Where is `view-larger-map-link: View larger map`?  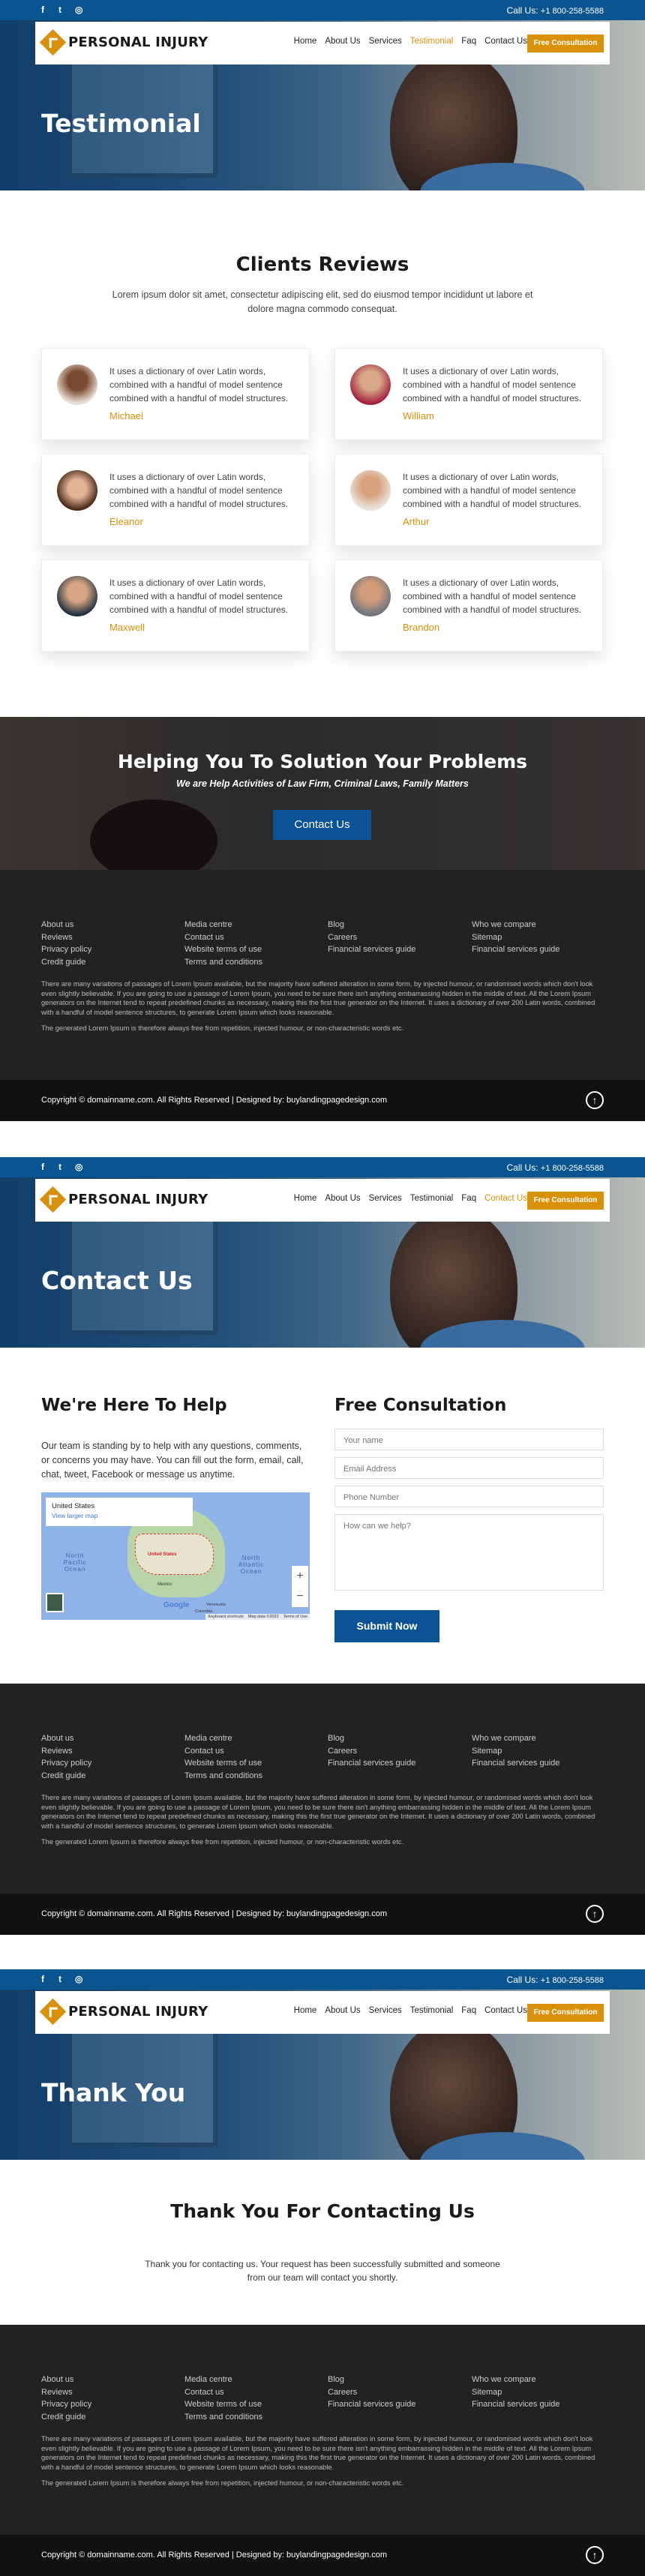 view-larger-map-link: View larger map is located at coordinates (119, 1515).